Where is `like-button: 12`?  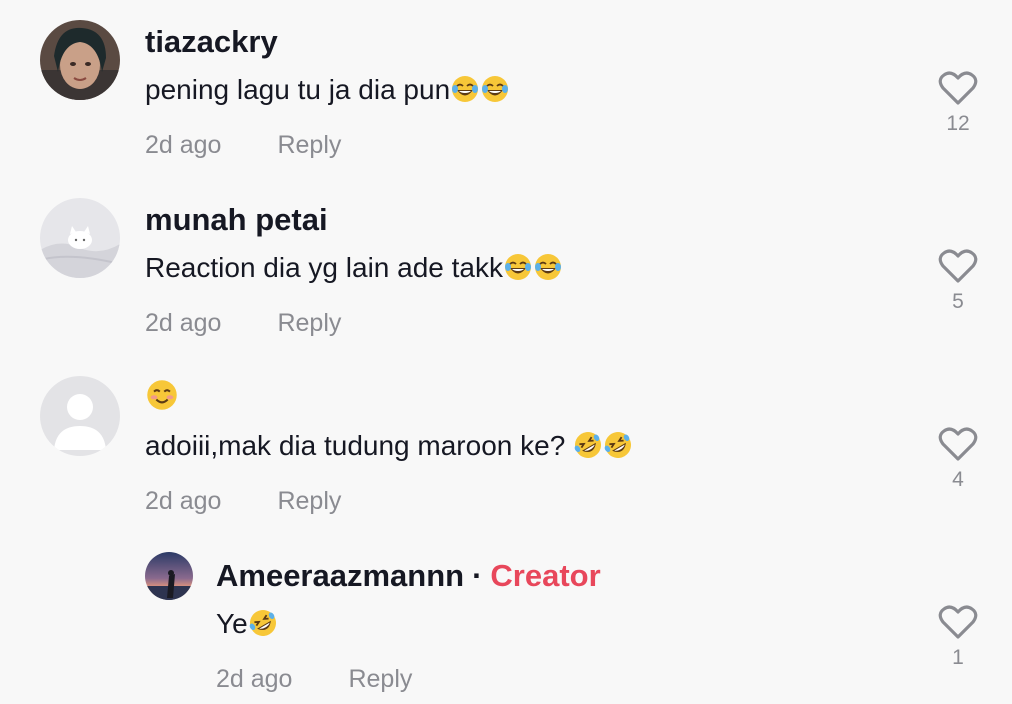 like-button: 12 is located at coordinates (958, 103).